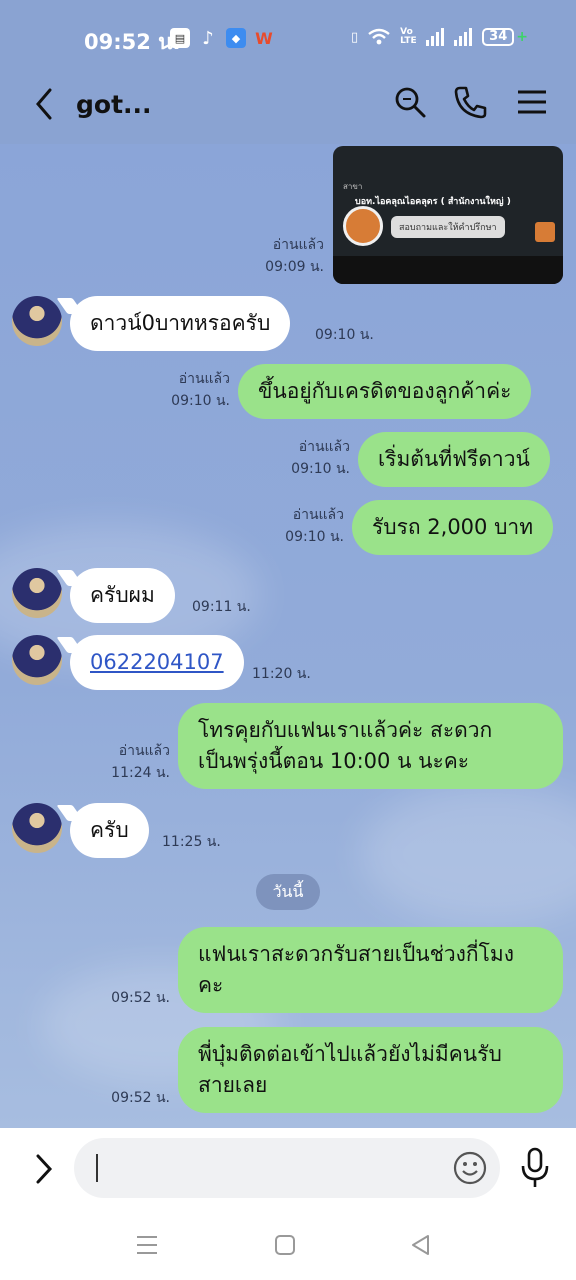 This screenshot has height=1280, width=576. I want to click on charging-icon: +, so click(522, 37).